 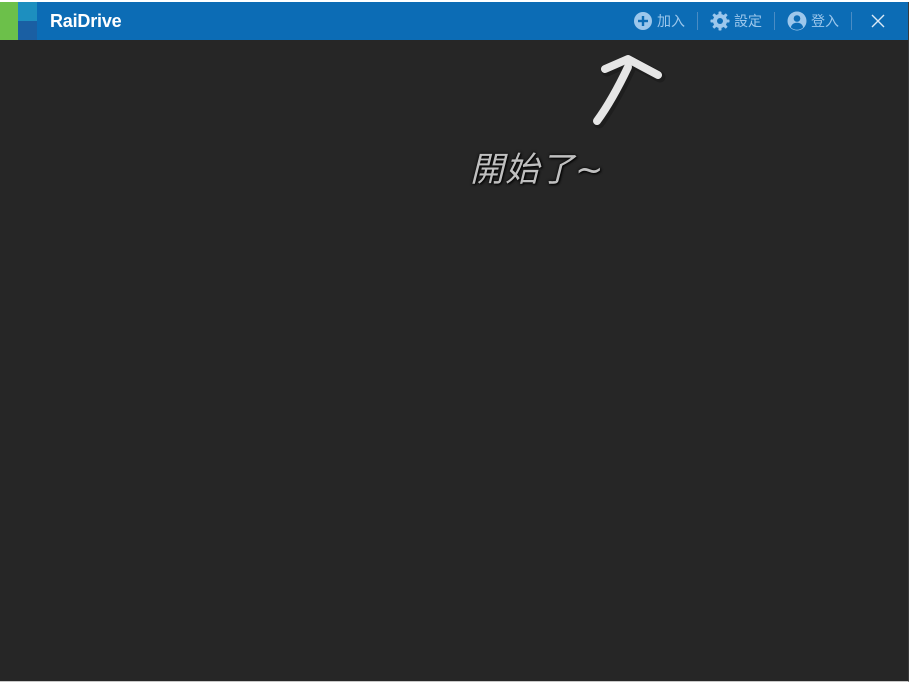 I want to click on gear-icon, so click(x=720, y=21).